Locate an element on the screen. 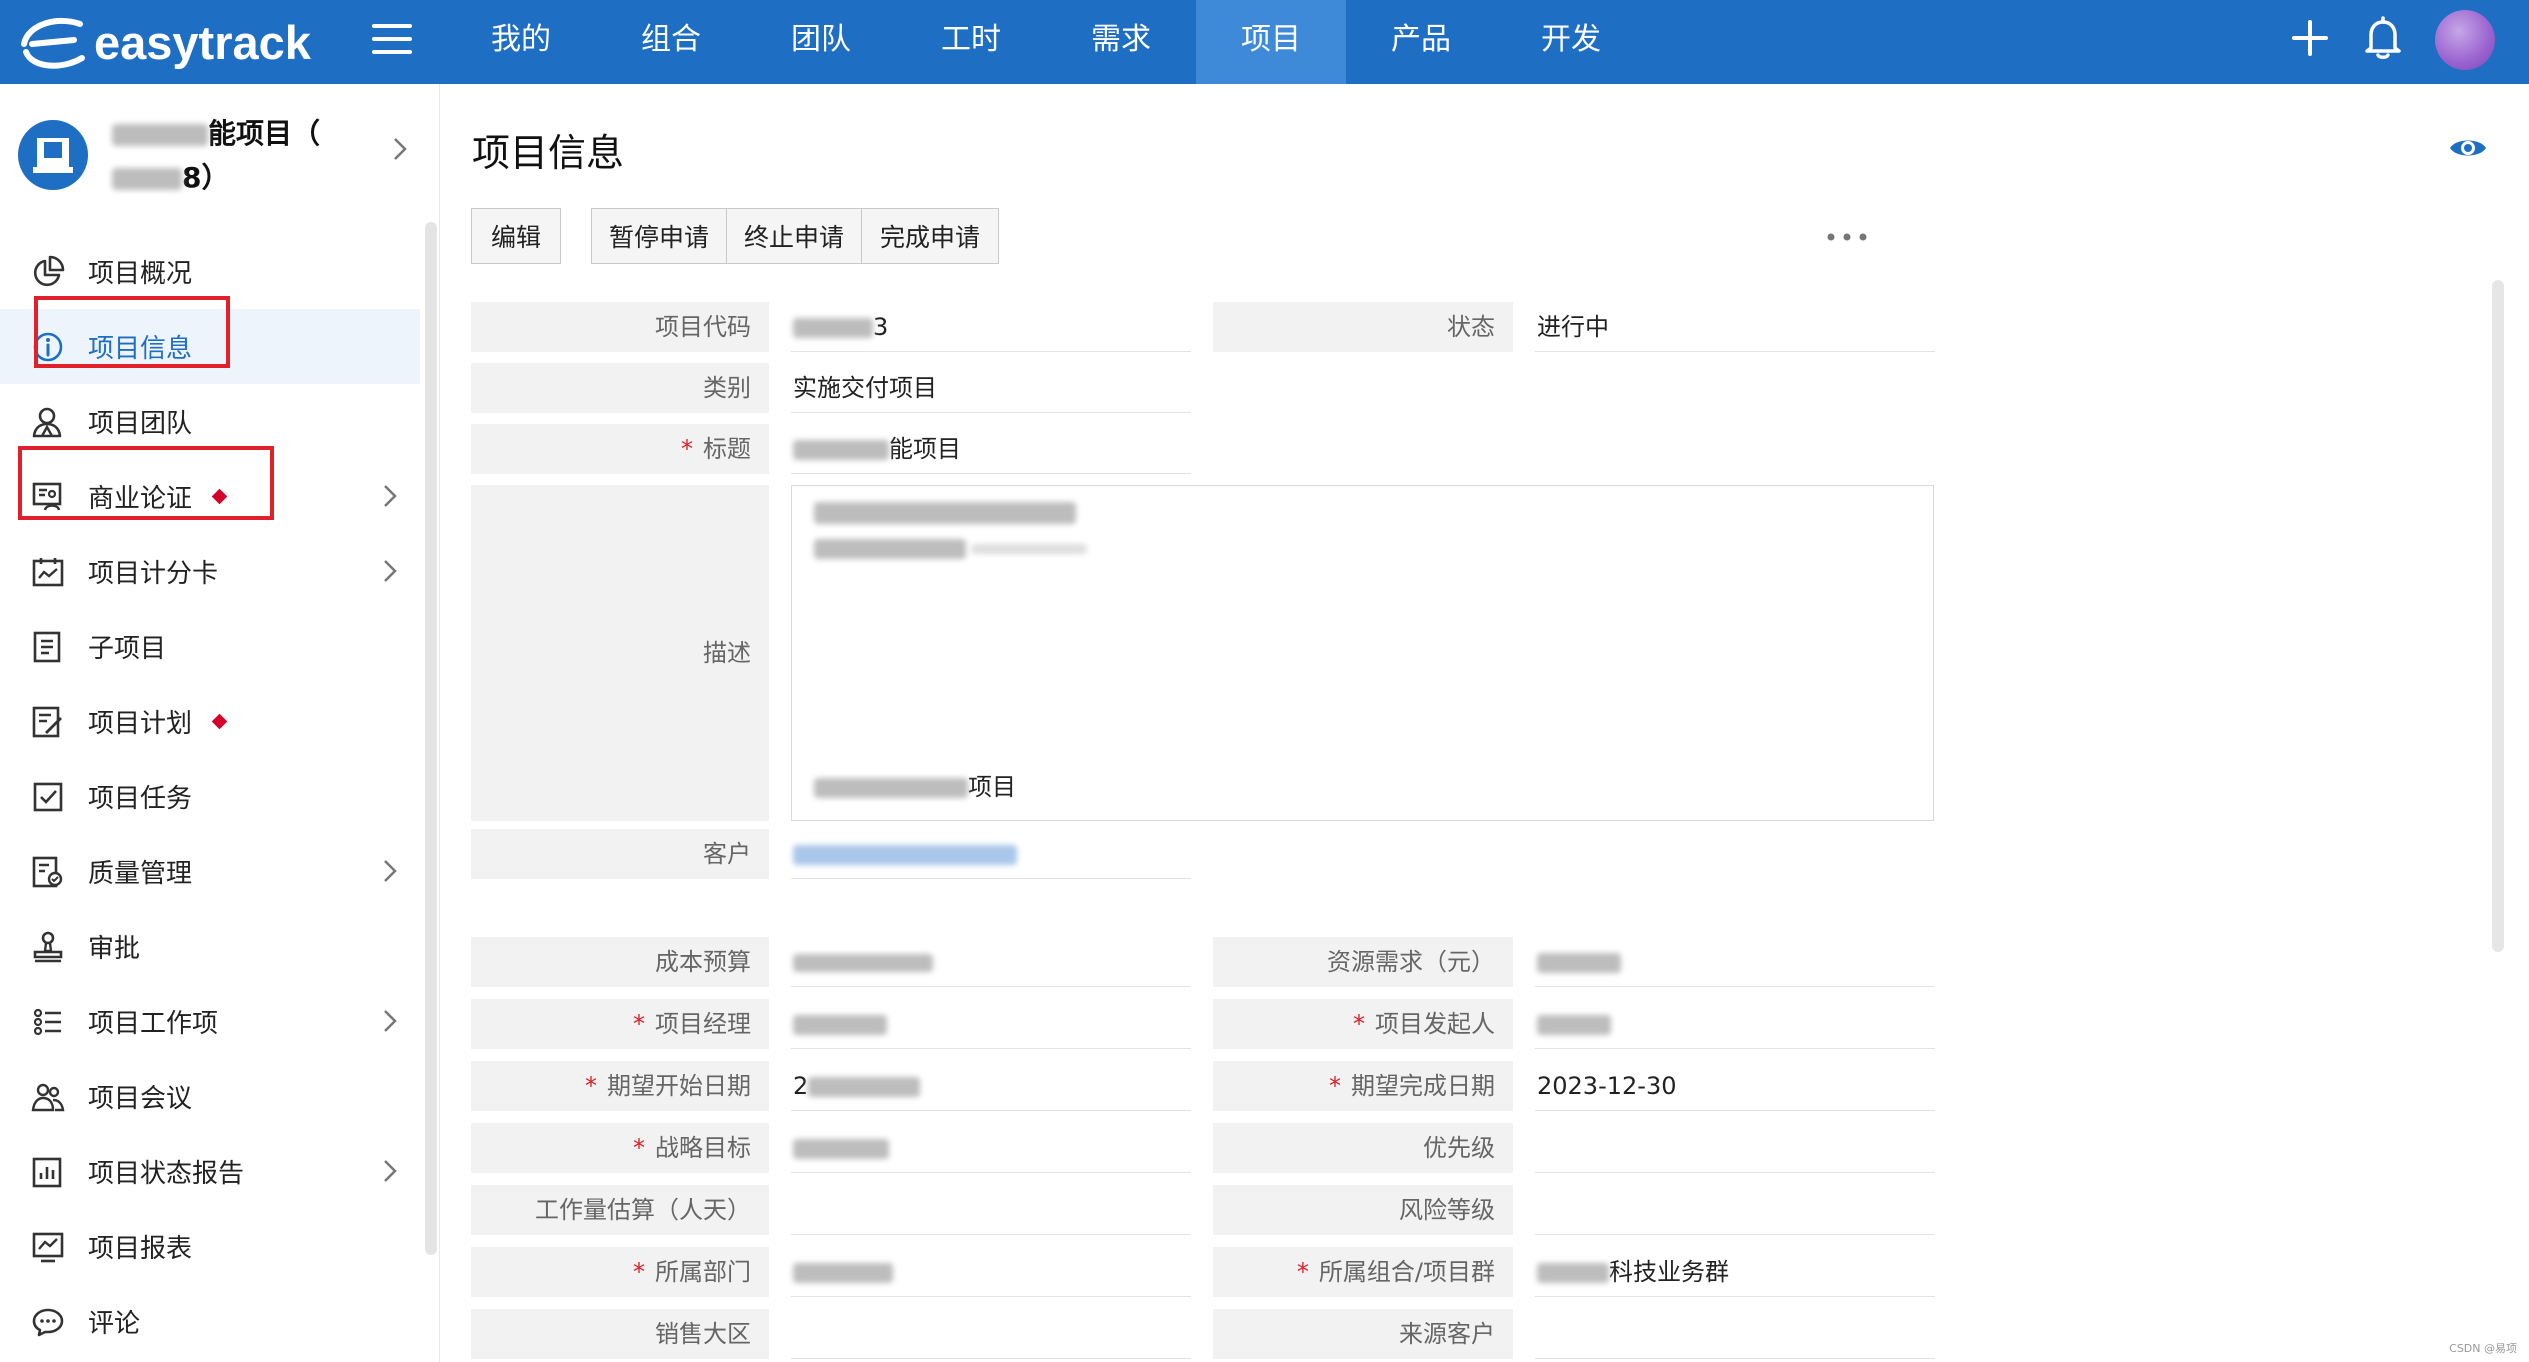 This screenshot has width=2529, height=1362. sidebar-item-reports: 项目报表 is located at coordinates (210, 1246).